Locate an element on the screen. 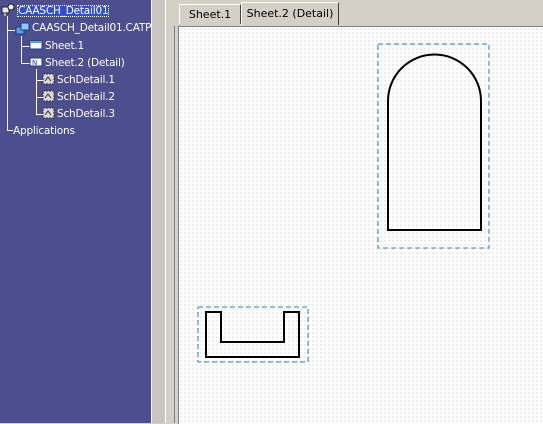 The height and width of the screenshot is (424, 543). tree-item-root: CAASCH_Detail01 is located at coordinates (63, 10).